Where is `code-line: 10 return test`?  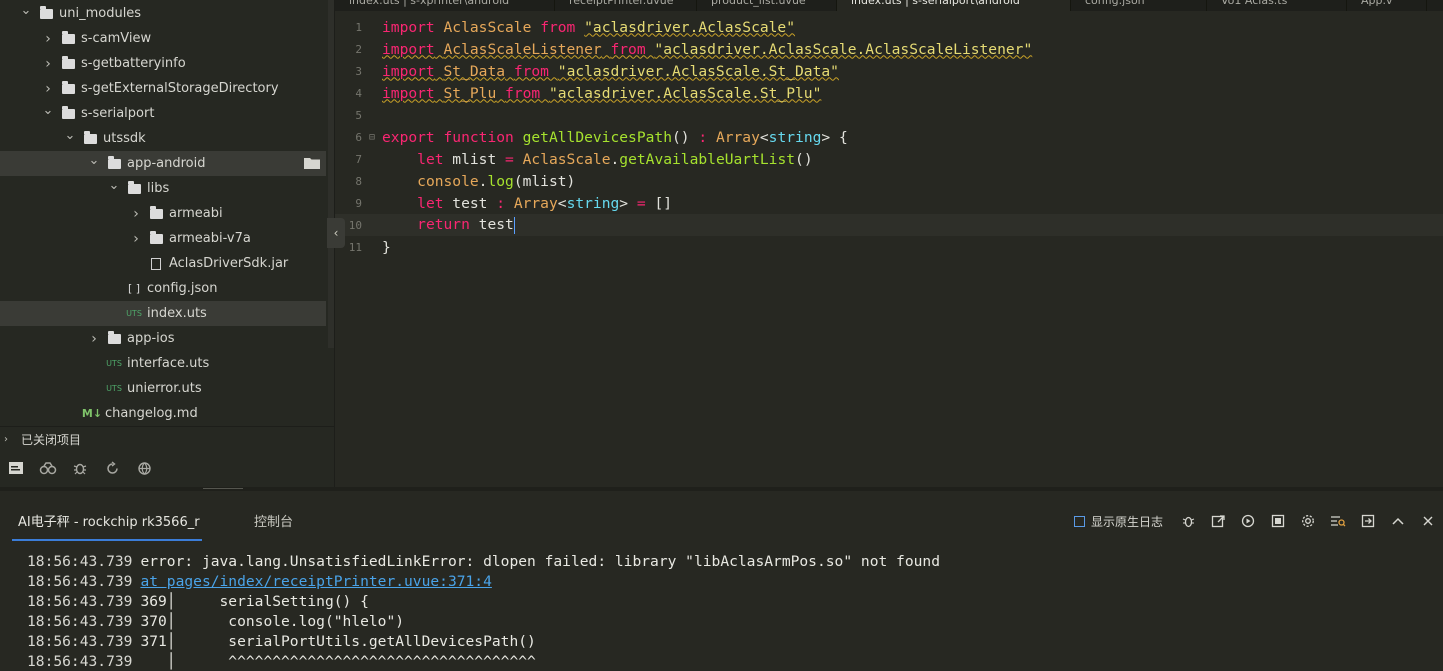 code-line: 10 return test is located at coordinates (889, 225).